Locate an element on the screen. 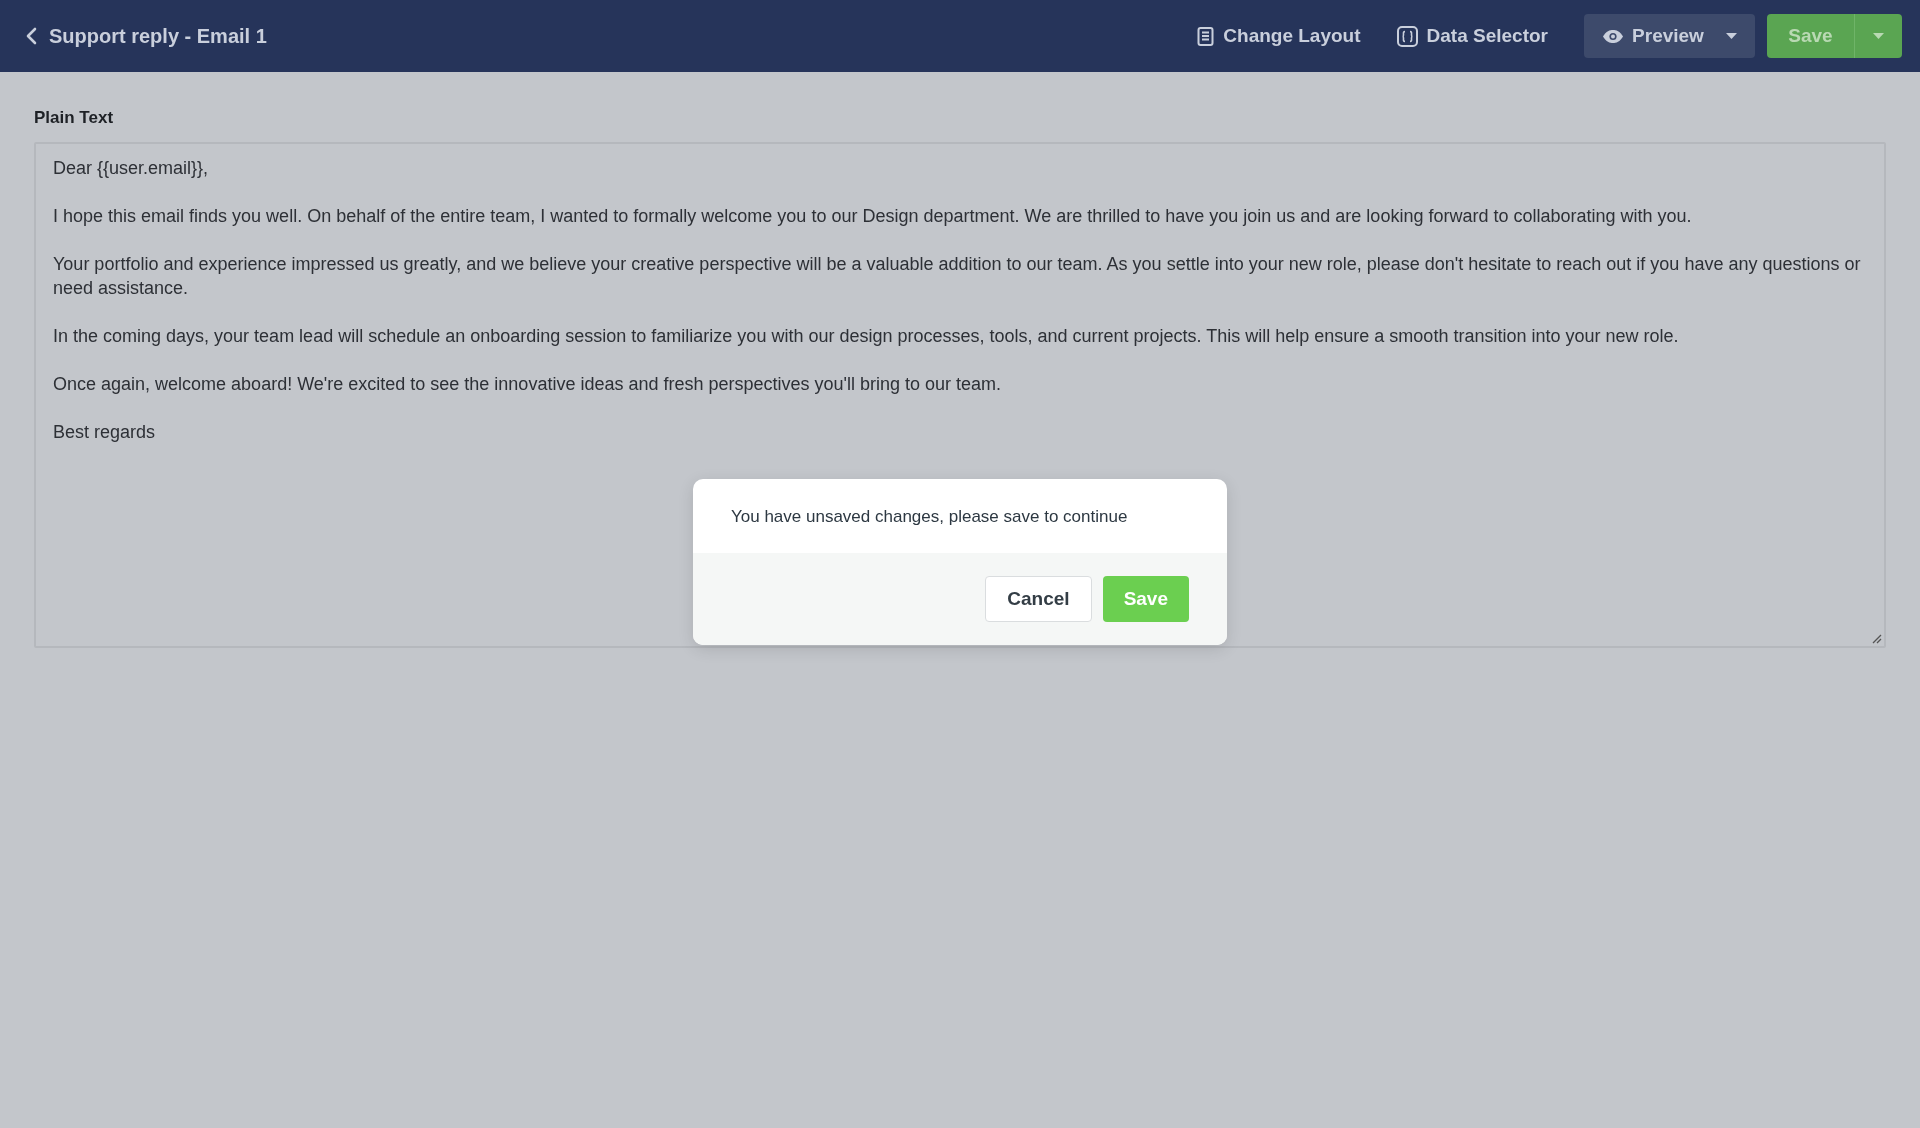 Image resolution: width=1920 pixels, height=1128 pixels. resize-handle-icon is located at coordinates (1877, 639).